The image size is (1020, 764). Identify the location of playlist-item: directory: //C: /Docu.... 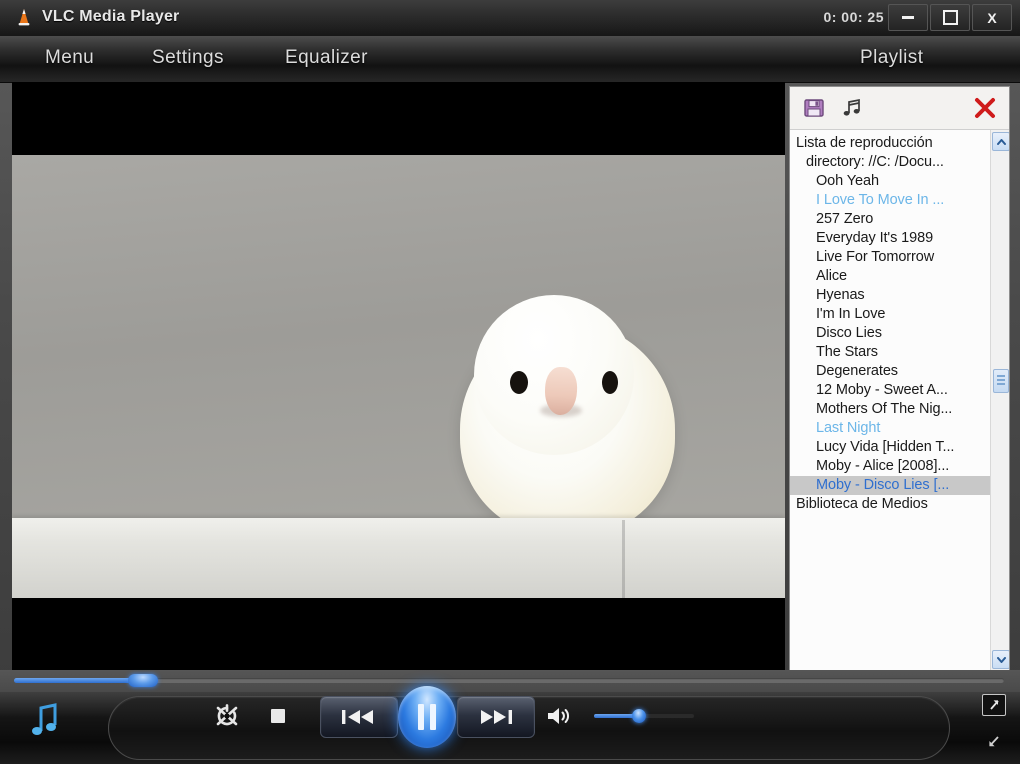
(890, 162).